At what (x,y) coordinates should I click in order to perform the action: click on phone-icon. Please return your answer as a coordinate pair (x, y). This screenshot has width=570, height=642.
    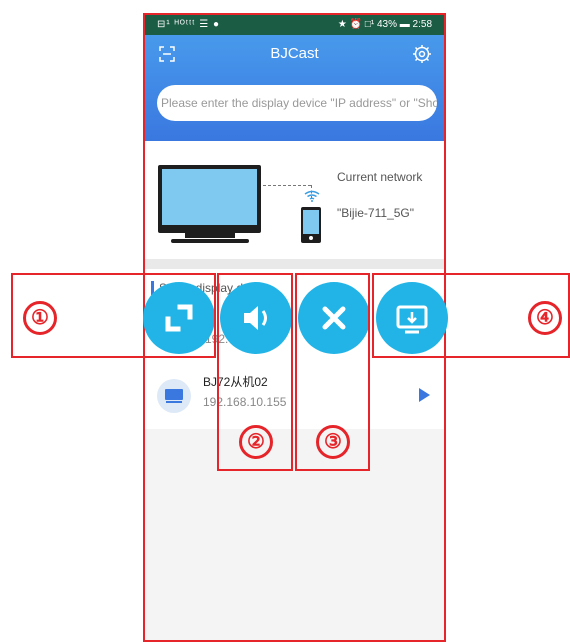
    Looking at the image, I should click on (311, 225).